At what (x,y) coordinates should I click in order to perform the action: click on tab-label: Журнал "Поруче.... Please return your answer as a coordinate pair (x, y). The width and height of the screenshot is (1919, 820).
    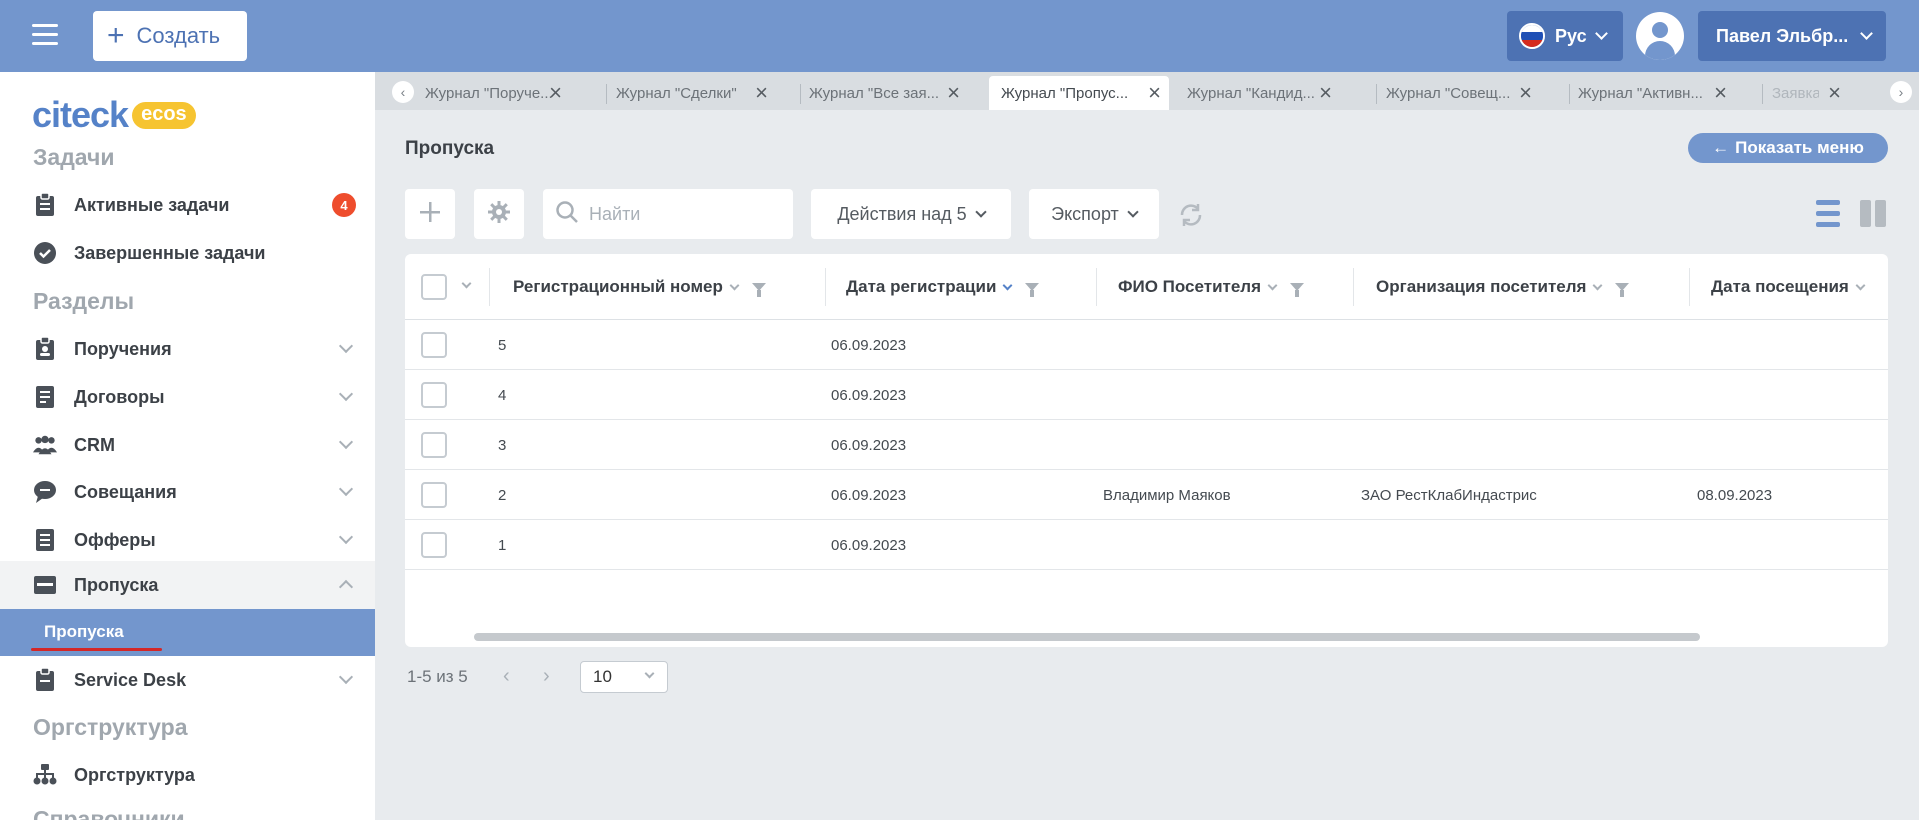
    Looking at the image, I should click on (489, 93).